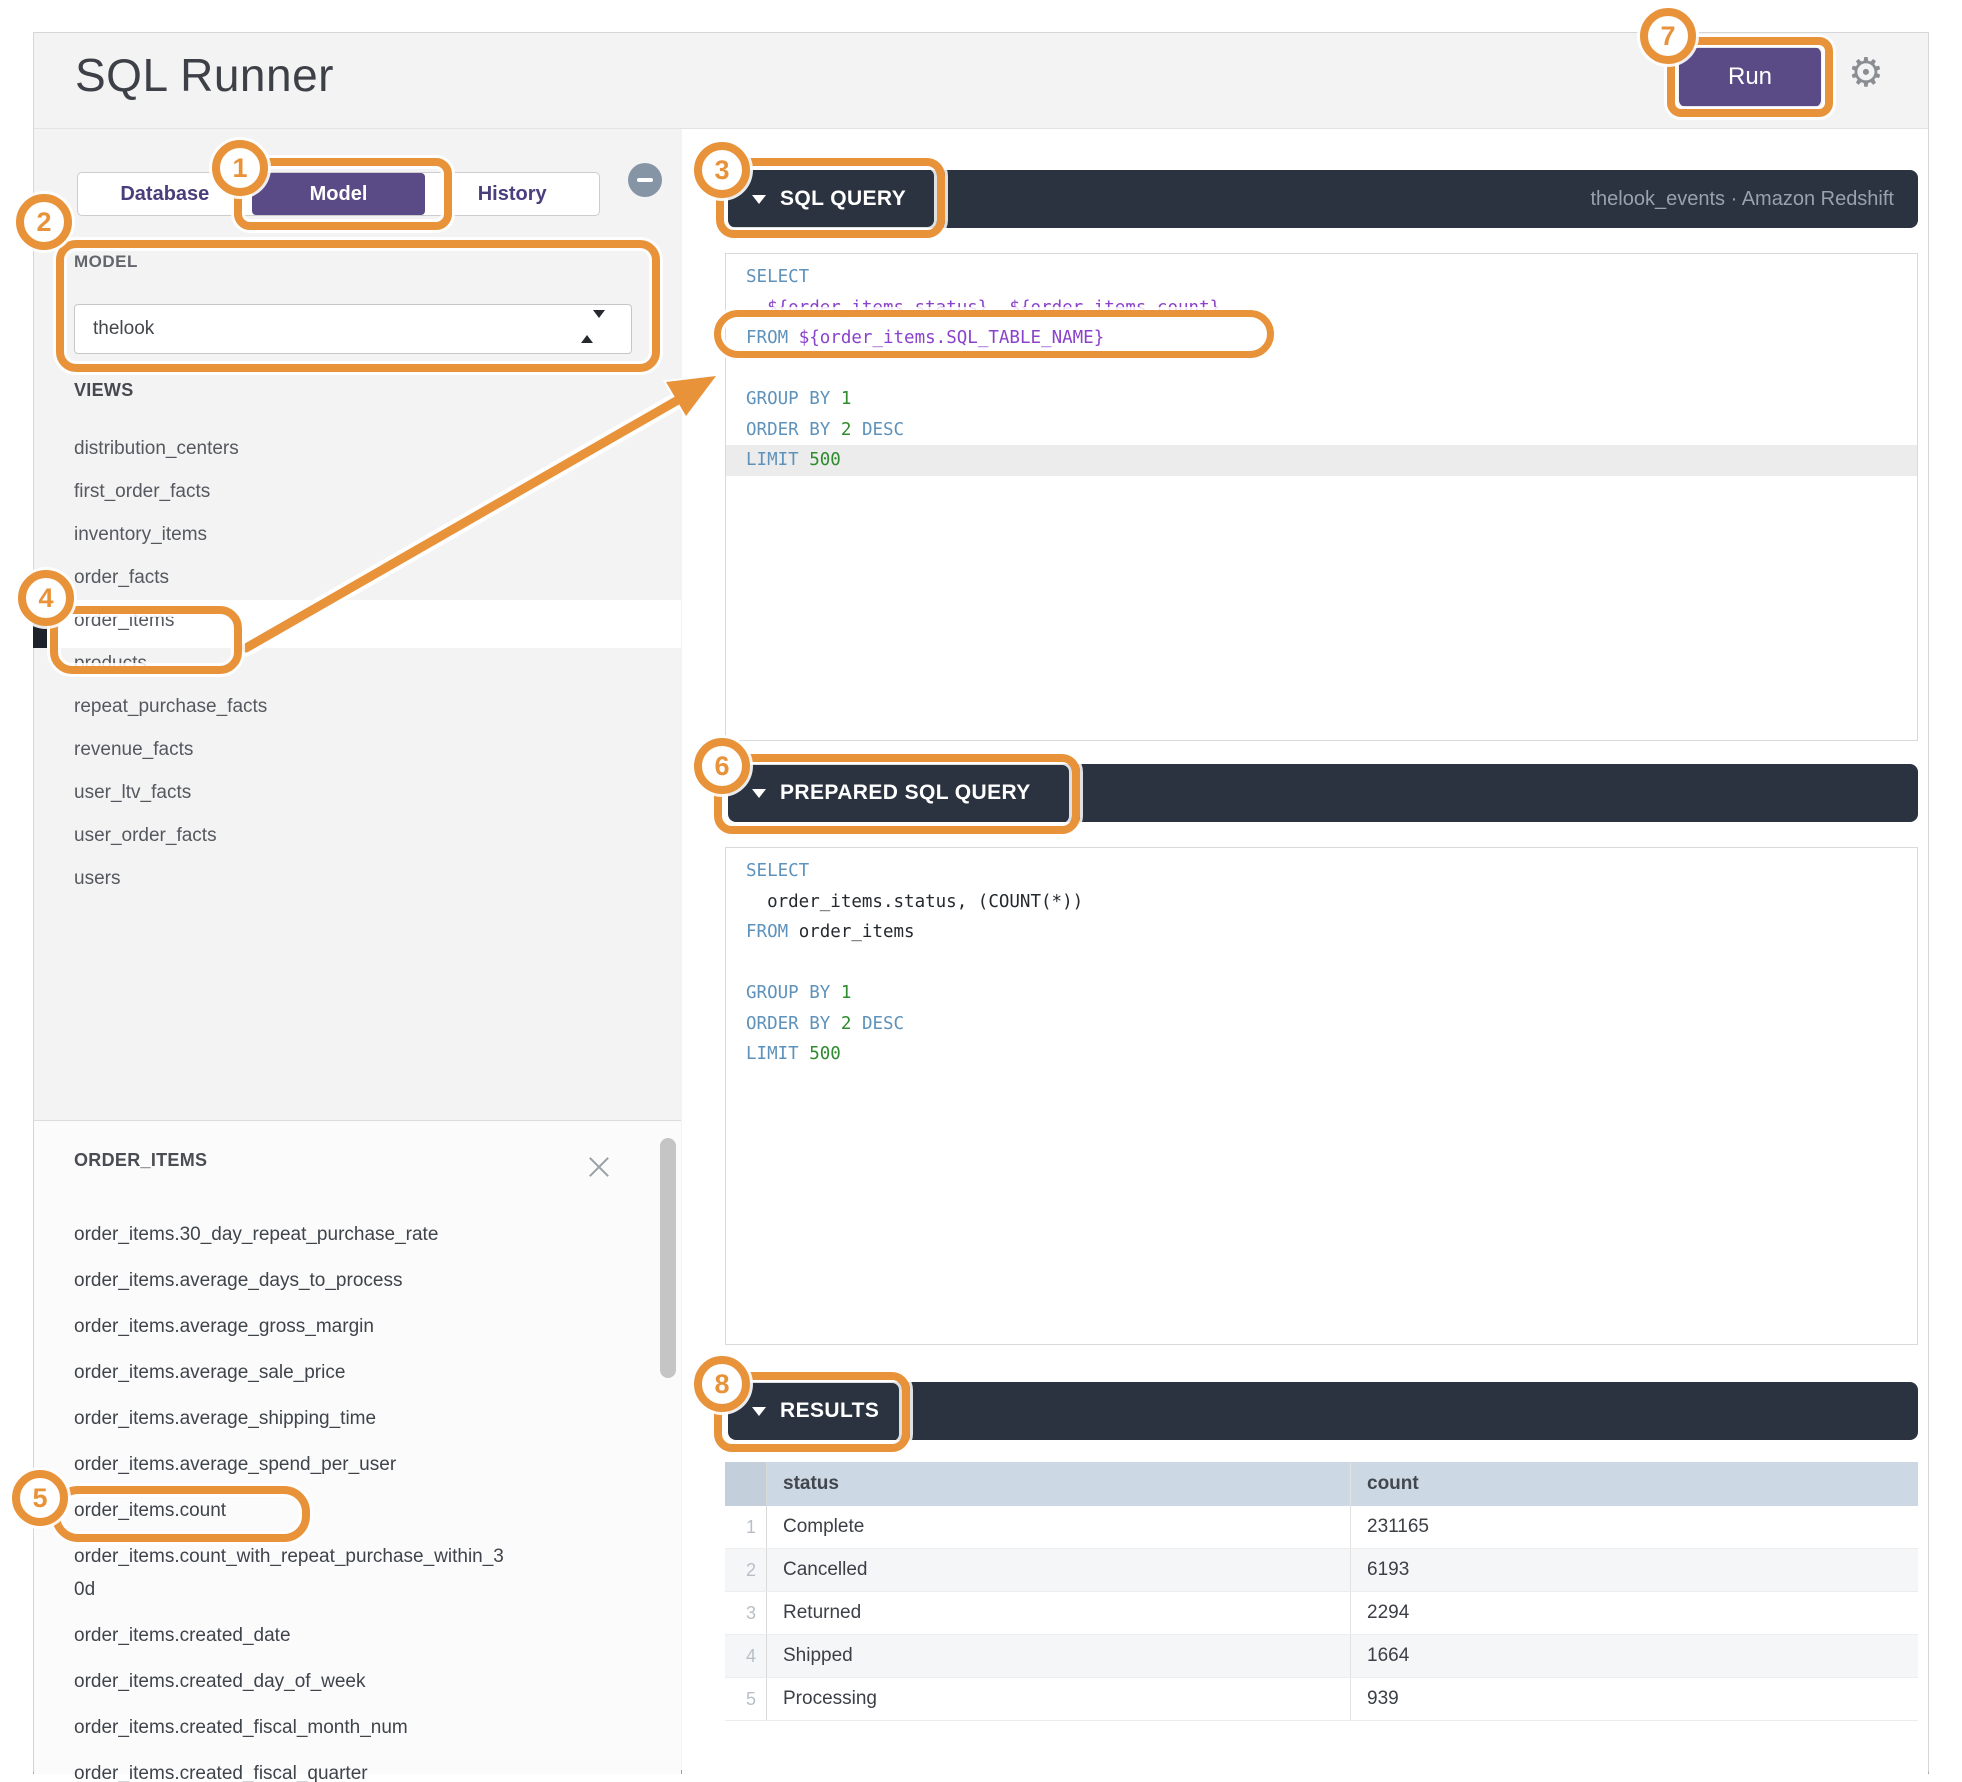 This screenshot has height=1782, width=1962. Describe the element at coordinates (324, 792) in the screenshot. I see `view-item-user_ltv_facts: user_ltv_facts` at that location.